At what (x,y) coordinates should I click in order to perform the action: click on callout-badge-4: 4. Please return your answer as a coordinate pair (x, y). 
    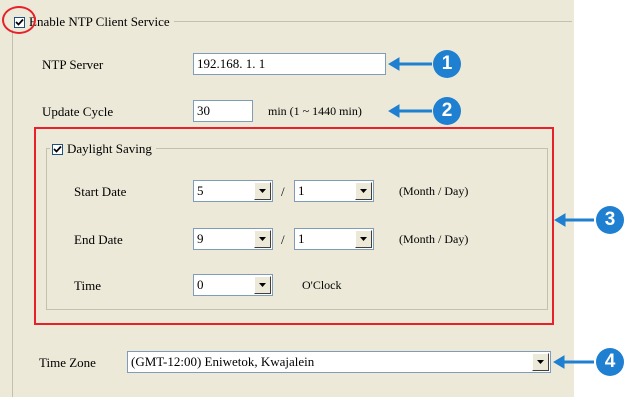
    Looking at the image, I should click on (610, 362).